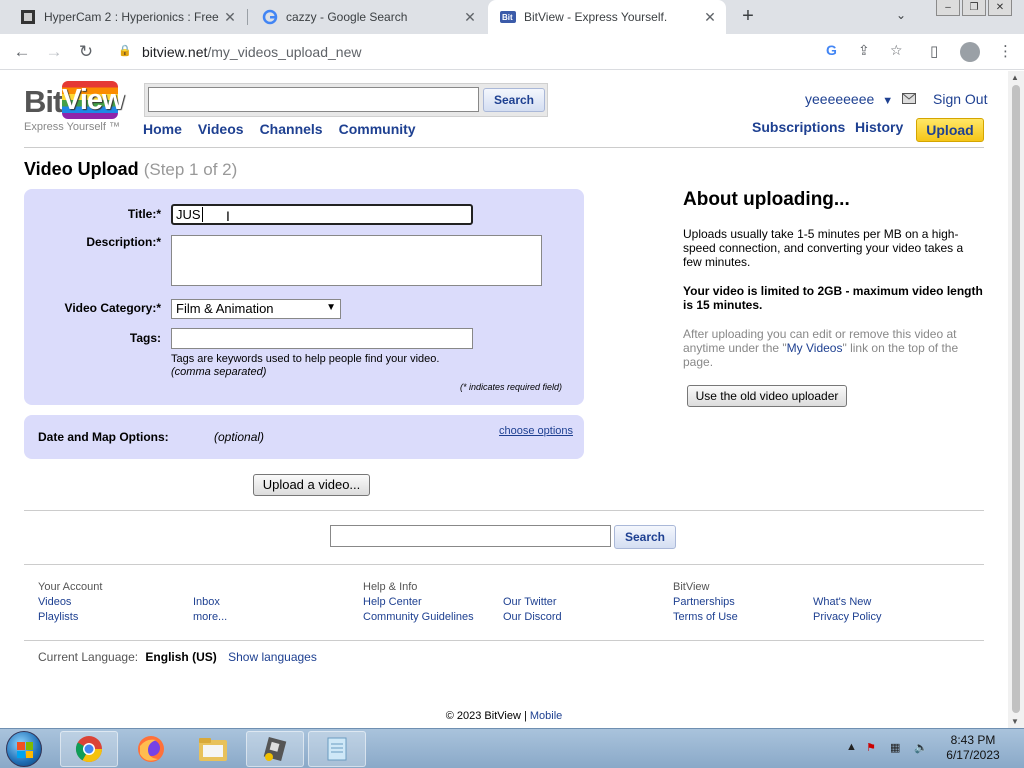 The image size is (1024, 768). I want to click on nav-community: Community, so click(377, 129).